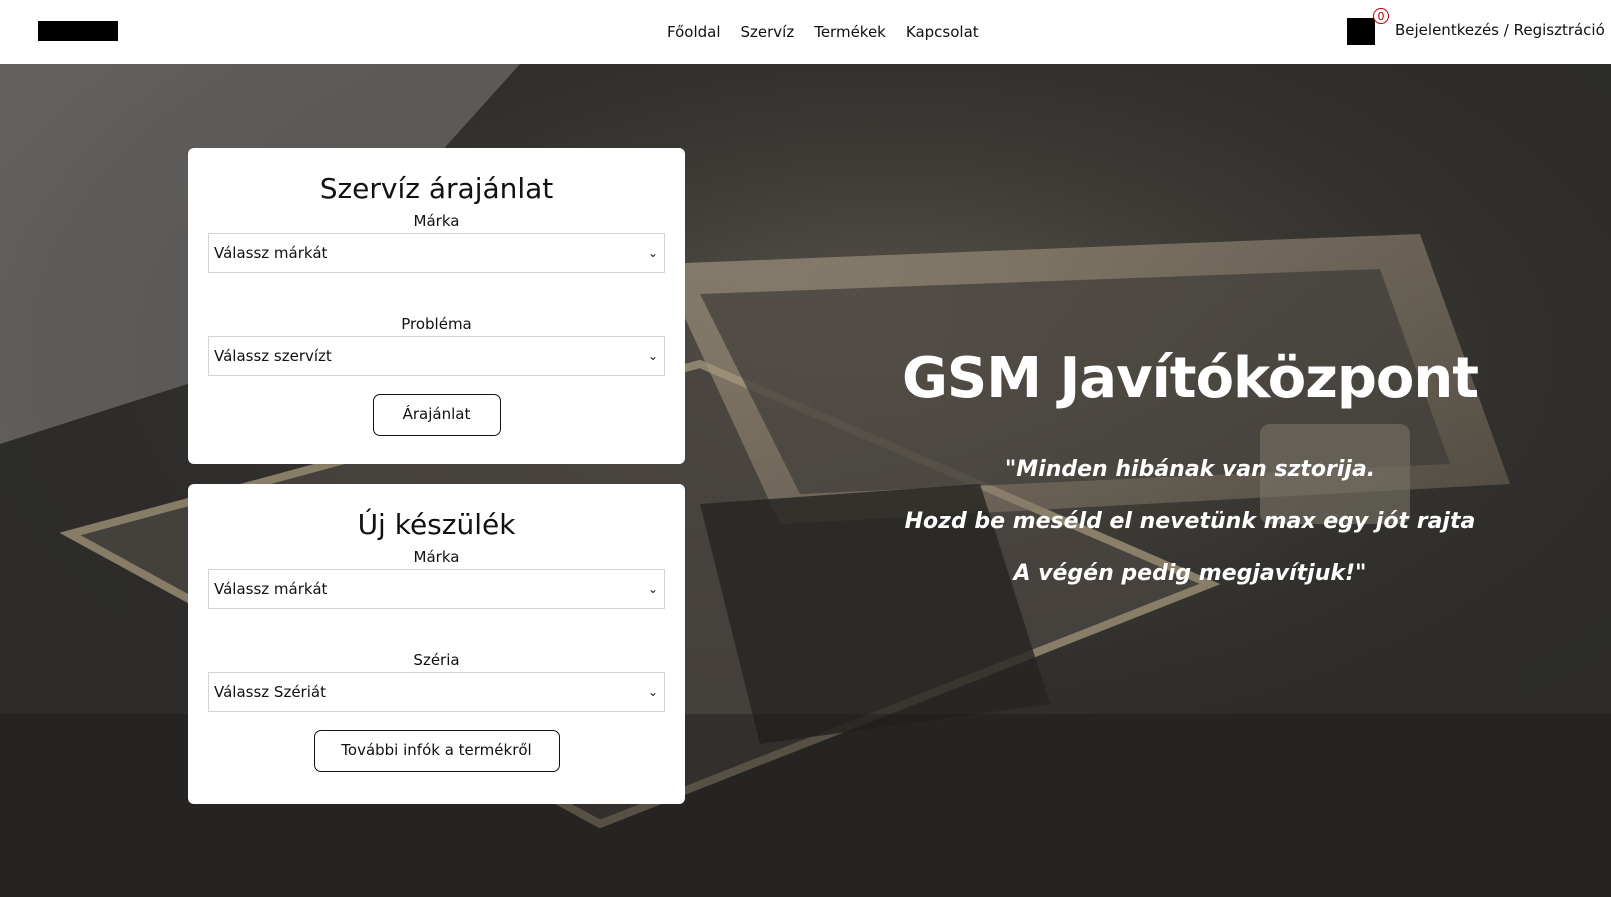 The image size is (1611, 897). What do you see at coordinates (271, 253) in the screenshot?
I see `service-brand-select-value: Válassz márkát` at bounding box center [271, 253].